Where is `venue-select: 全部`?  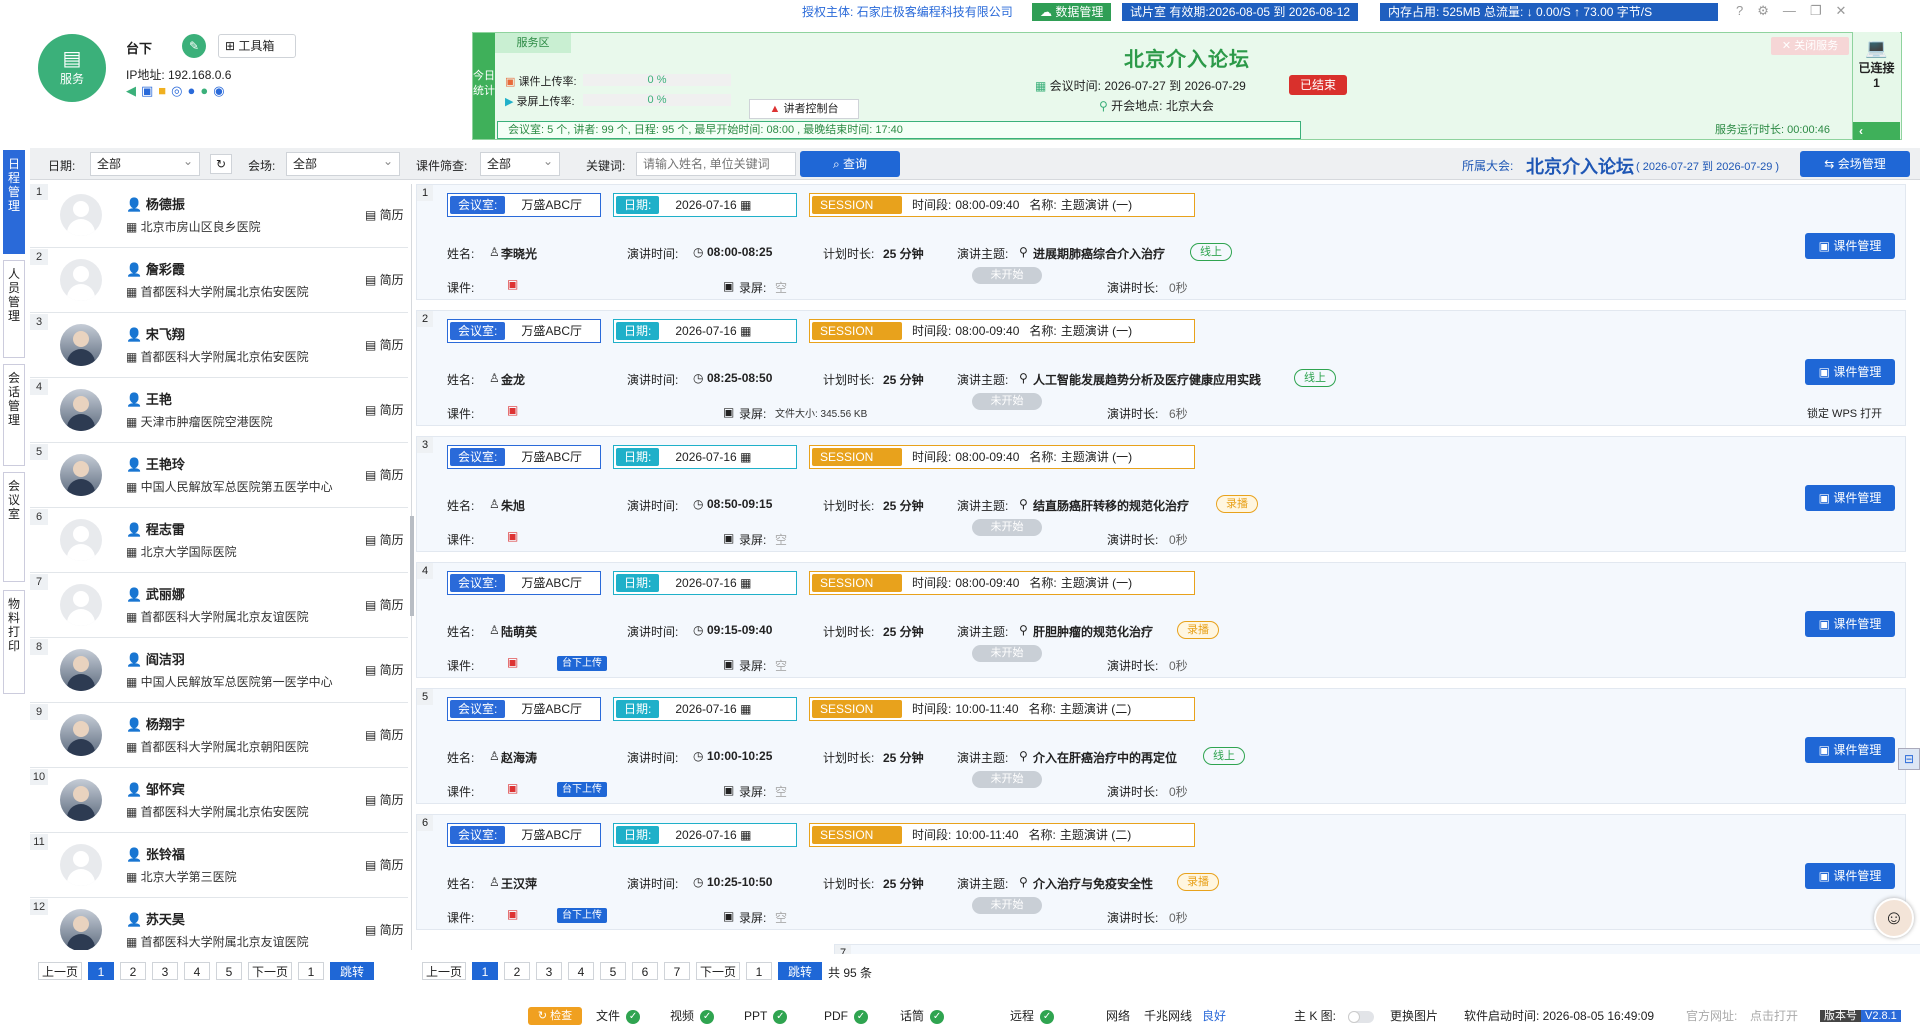 venue-select: 全部 is located at coordinates (343, 163).